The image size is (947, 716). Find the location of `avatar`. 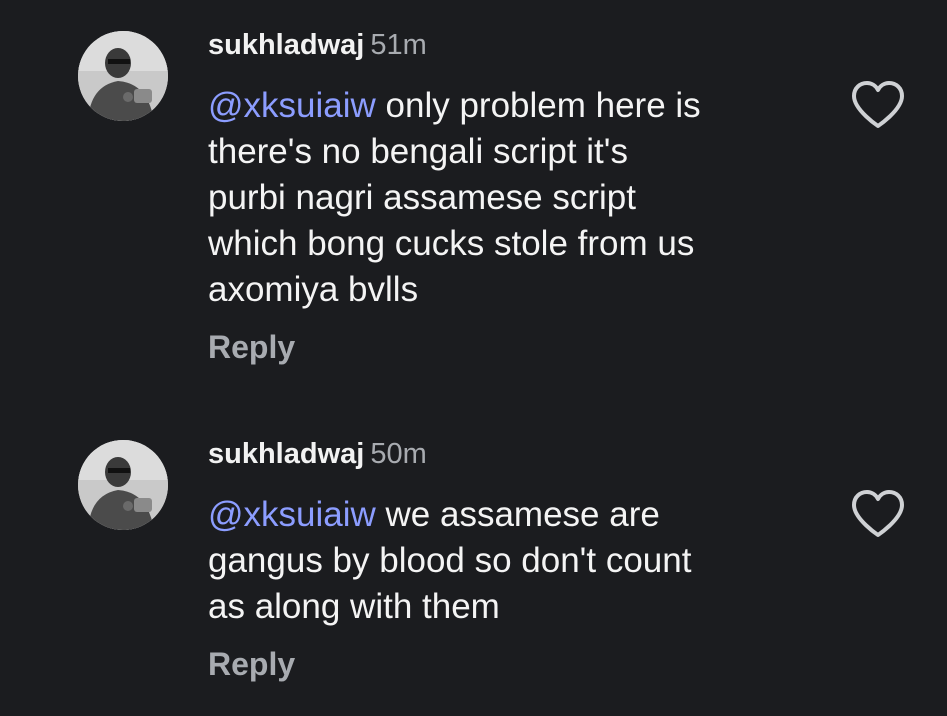

avatar is located at coordinates (123, 485).